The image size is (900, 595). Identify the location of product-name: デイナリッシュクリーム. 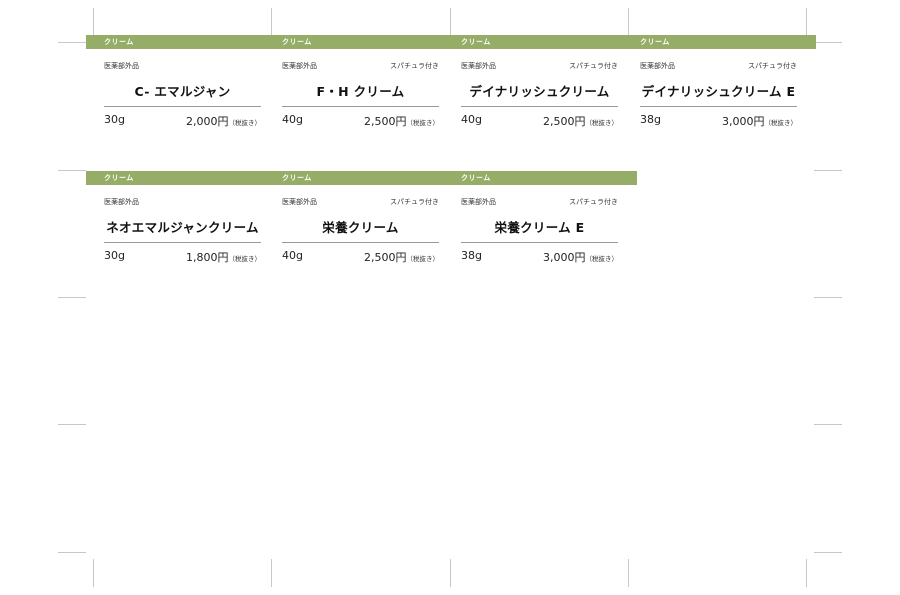
(539, 91).